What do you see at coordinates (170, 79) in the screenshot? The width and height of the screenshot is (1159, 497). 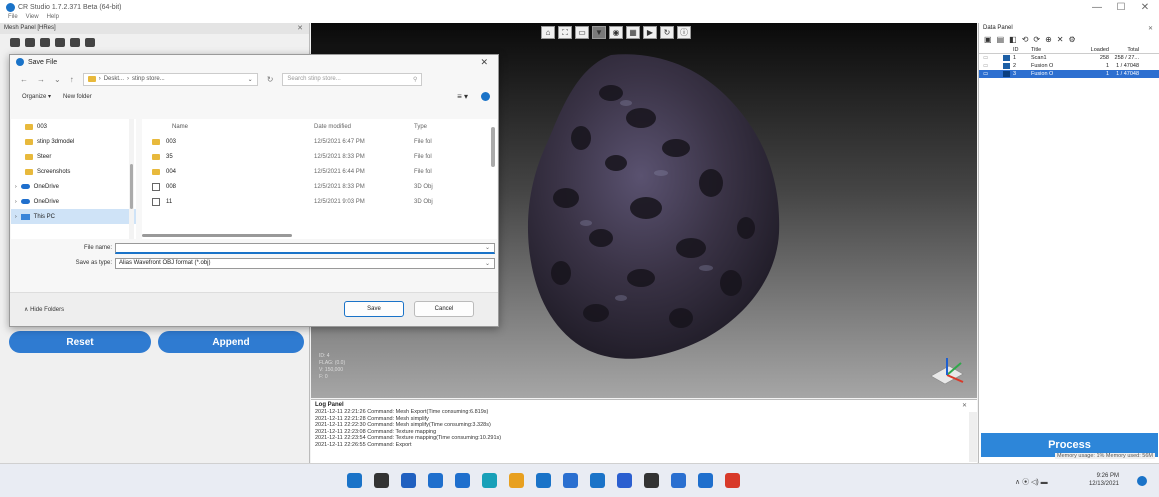 I see `address-bar: › Deskt... › stinp store... ⌄` at bounding box center [170, 79].